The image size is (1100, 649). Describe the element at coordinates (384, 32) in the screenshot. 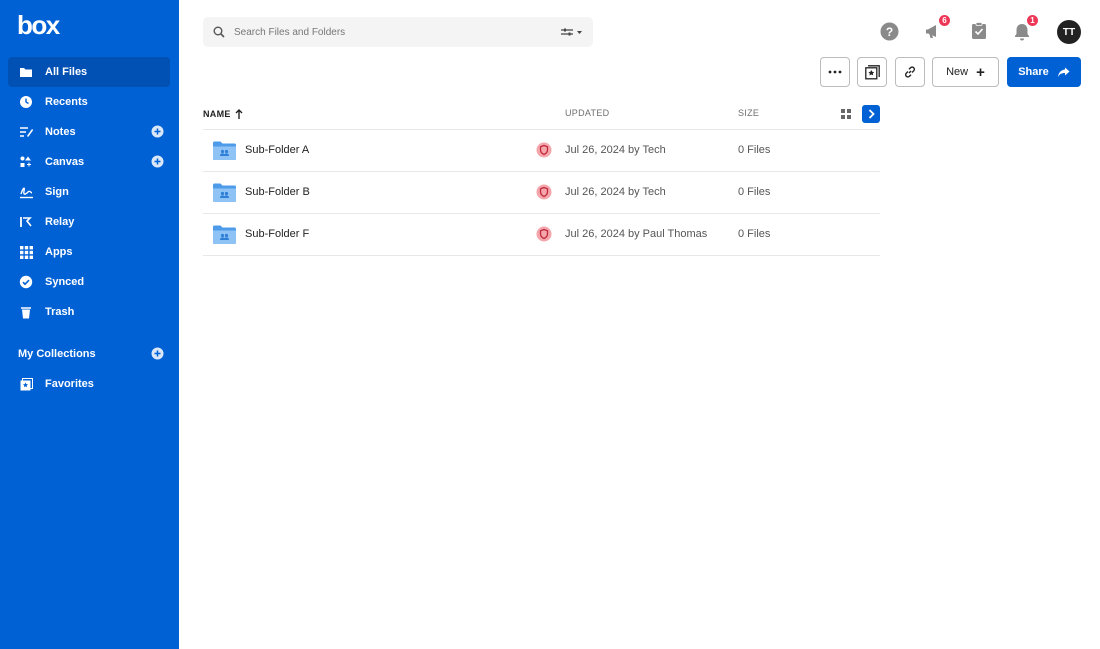

I see `search-input` at that location.